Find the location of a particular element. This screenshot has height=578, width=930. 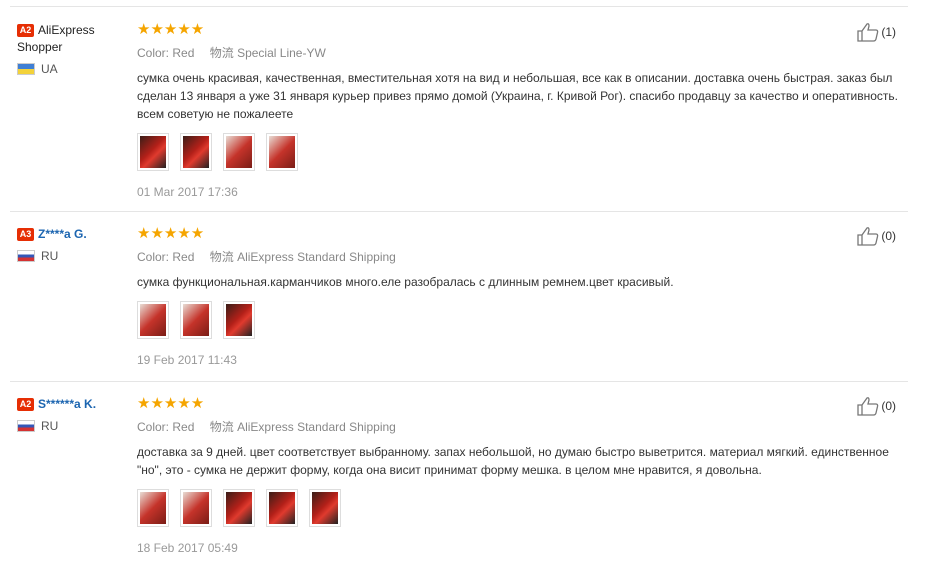

shipping-value: Special Line-YW is located at coordinates (281, 53).